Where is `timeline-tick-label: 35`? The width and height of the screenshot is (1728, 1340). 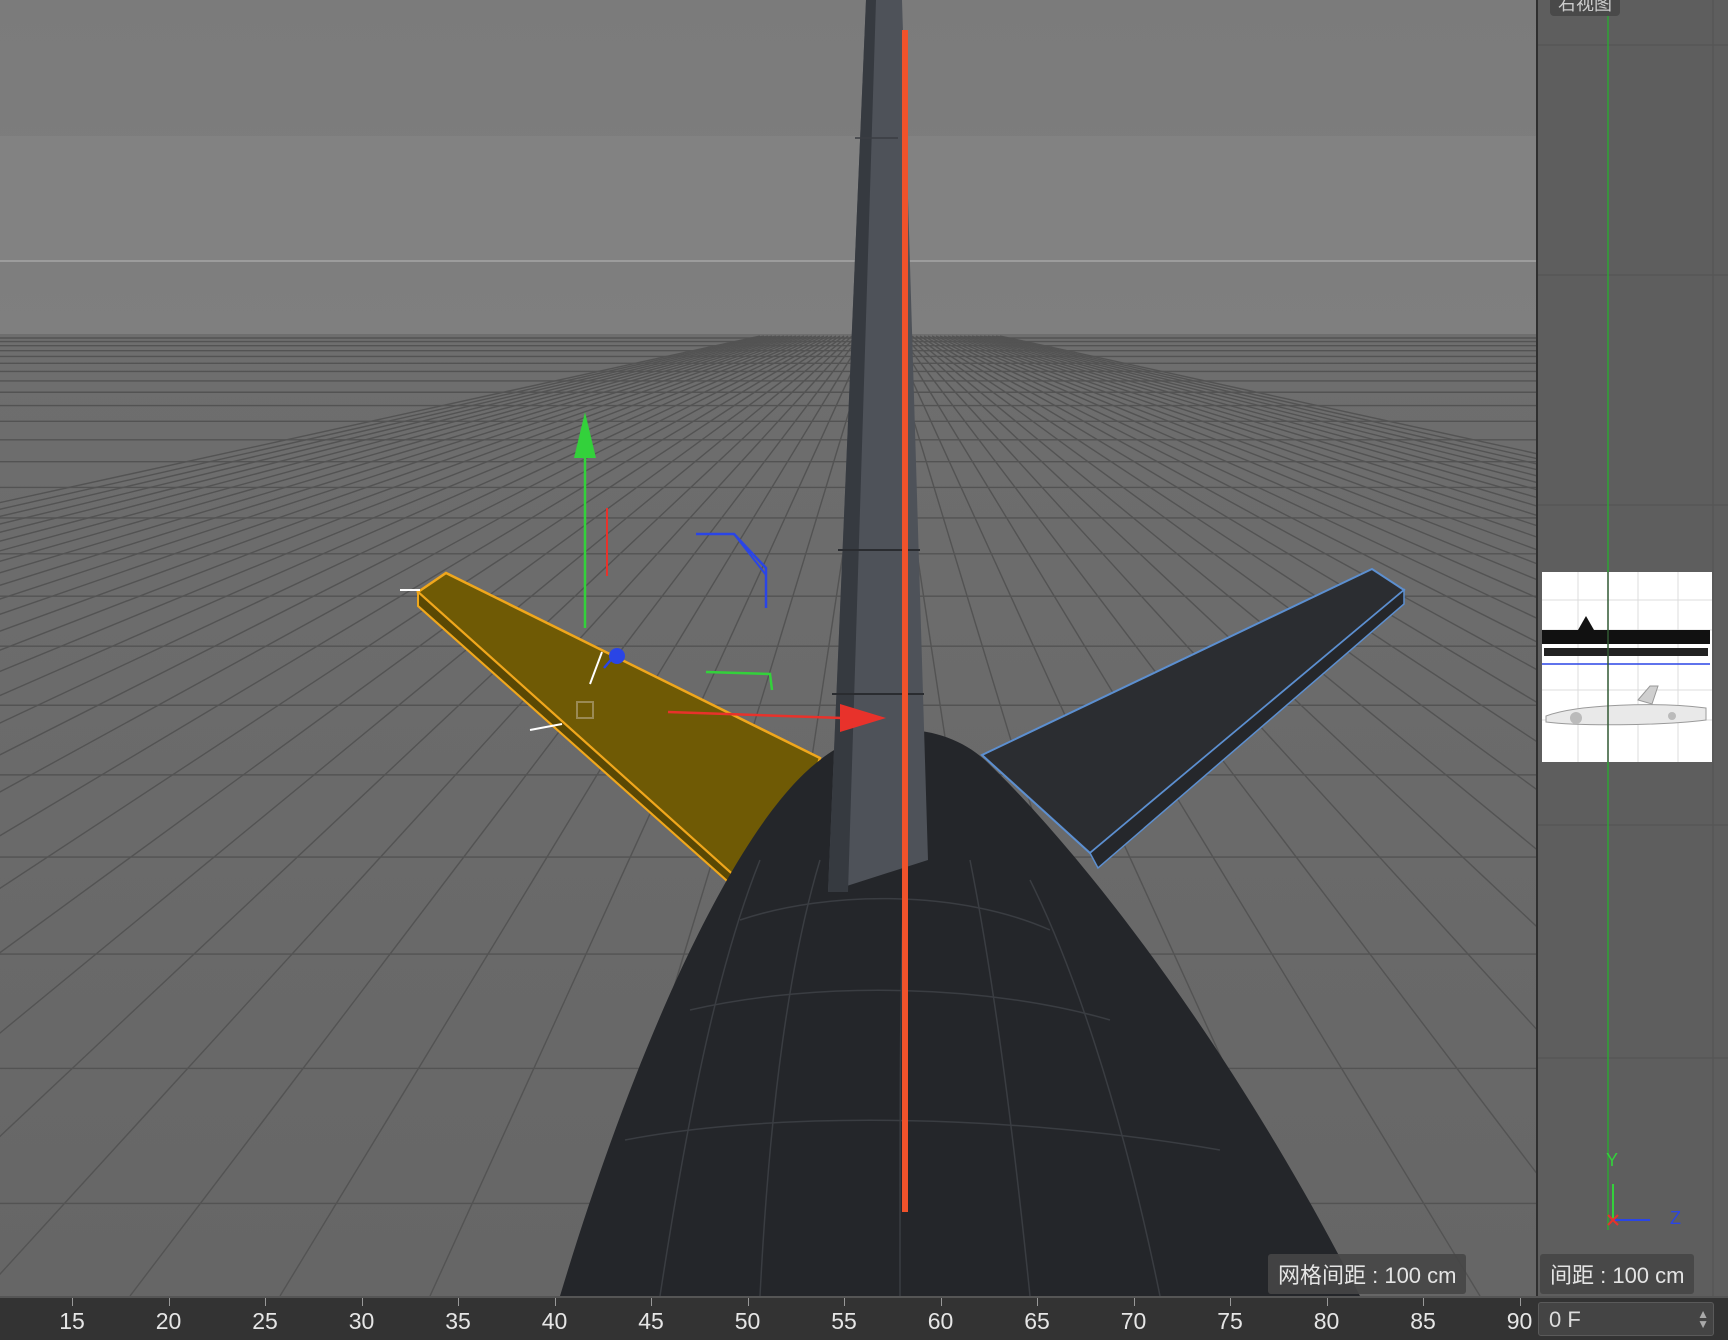
timeline-tick-label: 35 is located at coordinates (458, 1321).